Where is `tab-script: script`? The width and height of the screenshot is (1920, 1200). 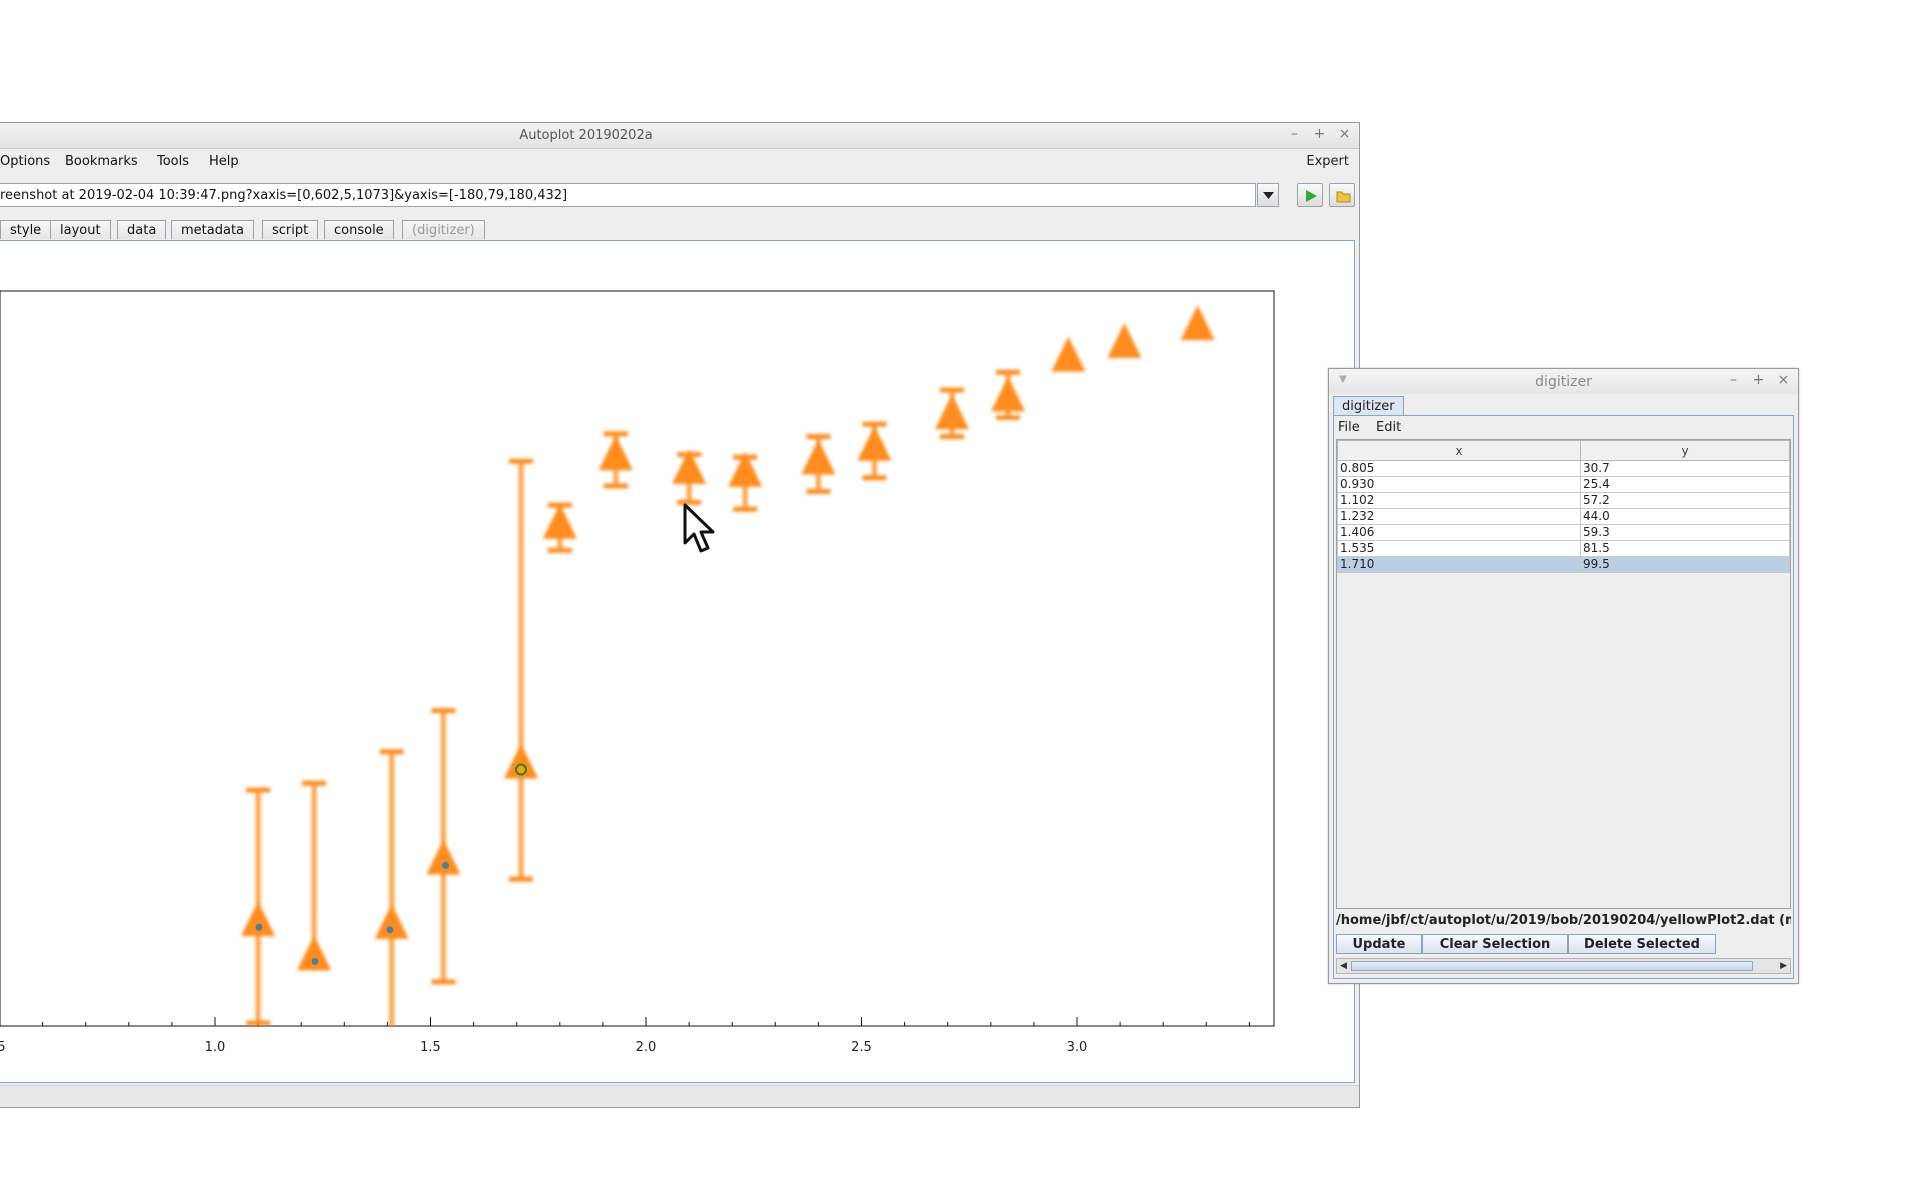 tab-script: script is located at coordinates (290, 229).